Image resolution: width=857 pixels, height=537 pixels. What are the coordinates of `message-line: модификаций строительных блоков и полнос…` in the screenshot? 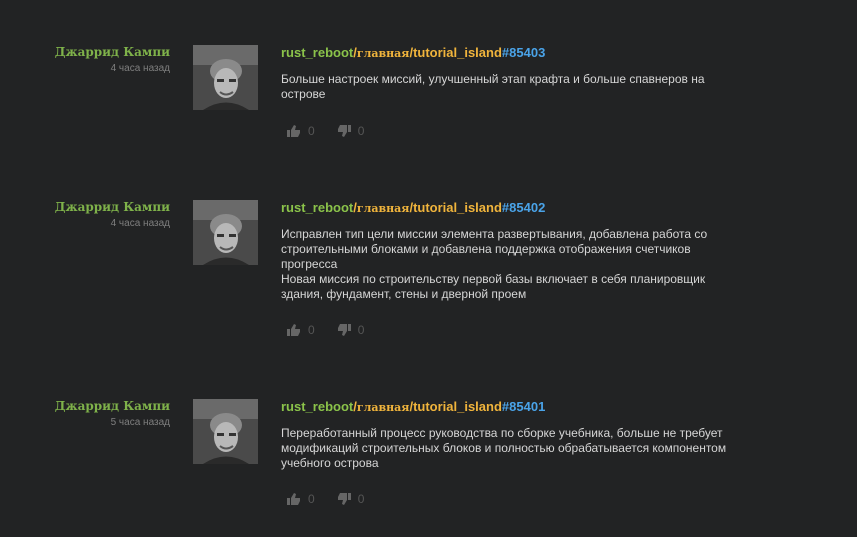 It's located at (504, 448).